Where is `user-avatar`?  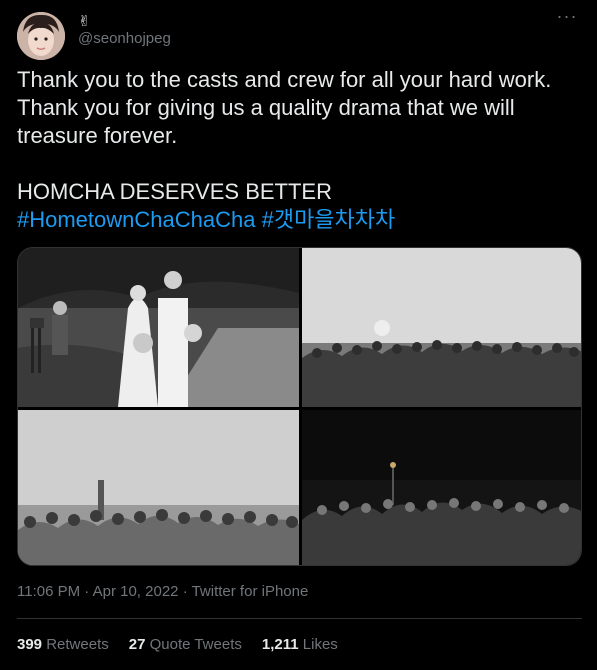 user-avatar is located at coordinates (41, 36).